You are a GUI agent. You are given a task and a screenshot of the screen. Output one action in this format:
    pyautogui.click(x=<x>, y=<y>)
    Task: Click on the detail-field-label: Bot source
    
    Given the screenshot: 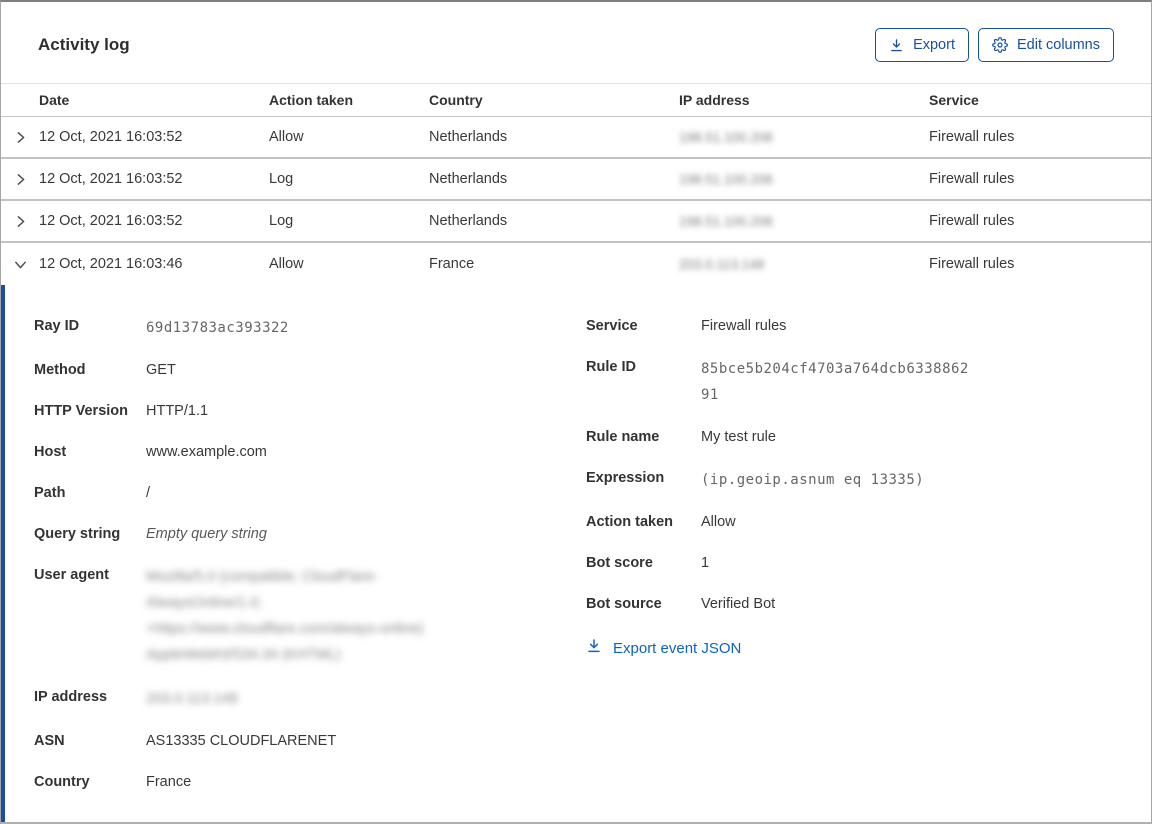 What is the action you would take?
    pyautogui.click(x=624, y=604)
    